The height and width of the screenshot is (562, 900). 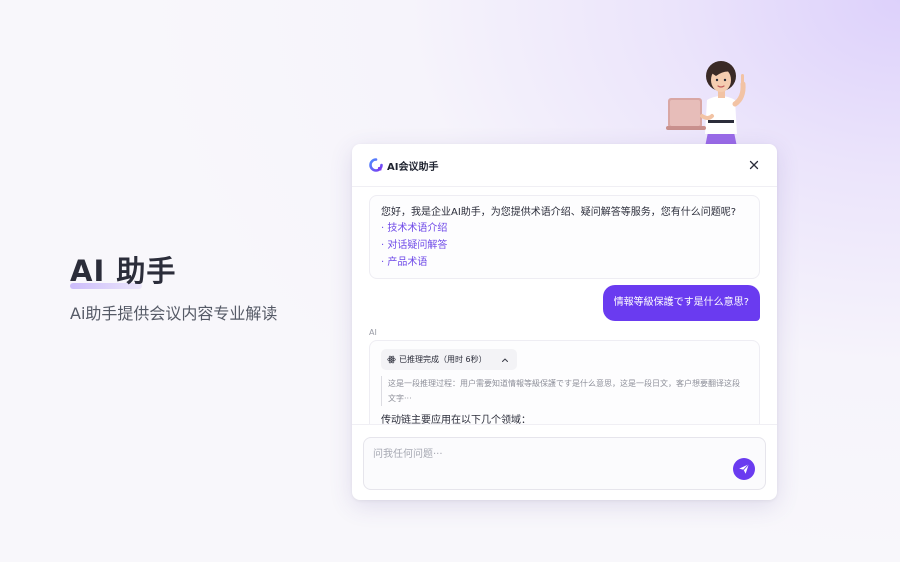 I want to click on send-icon, so click(x=744, y=468).